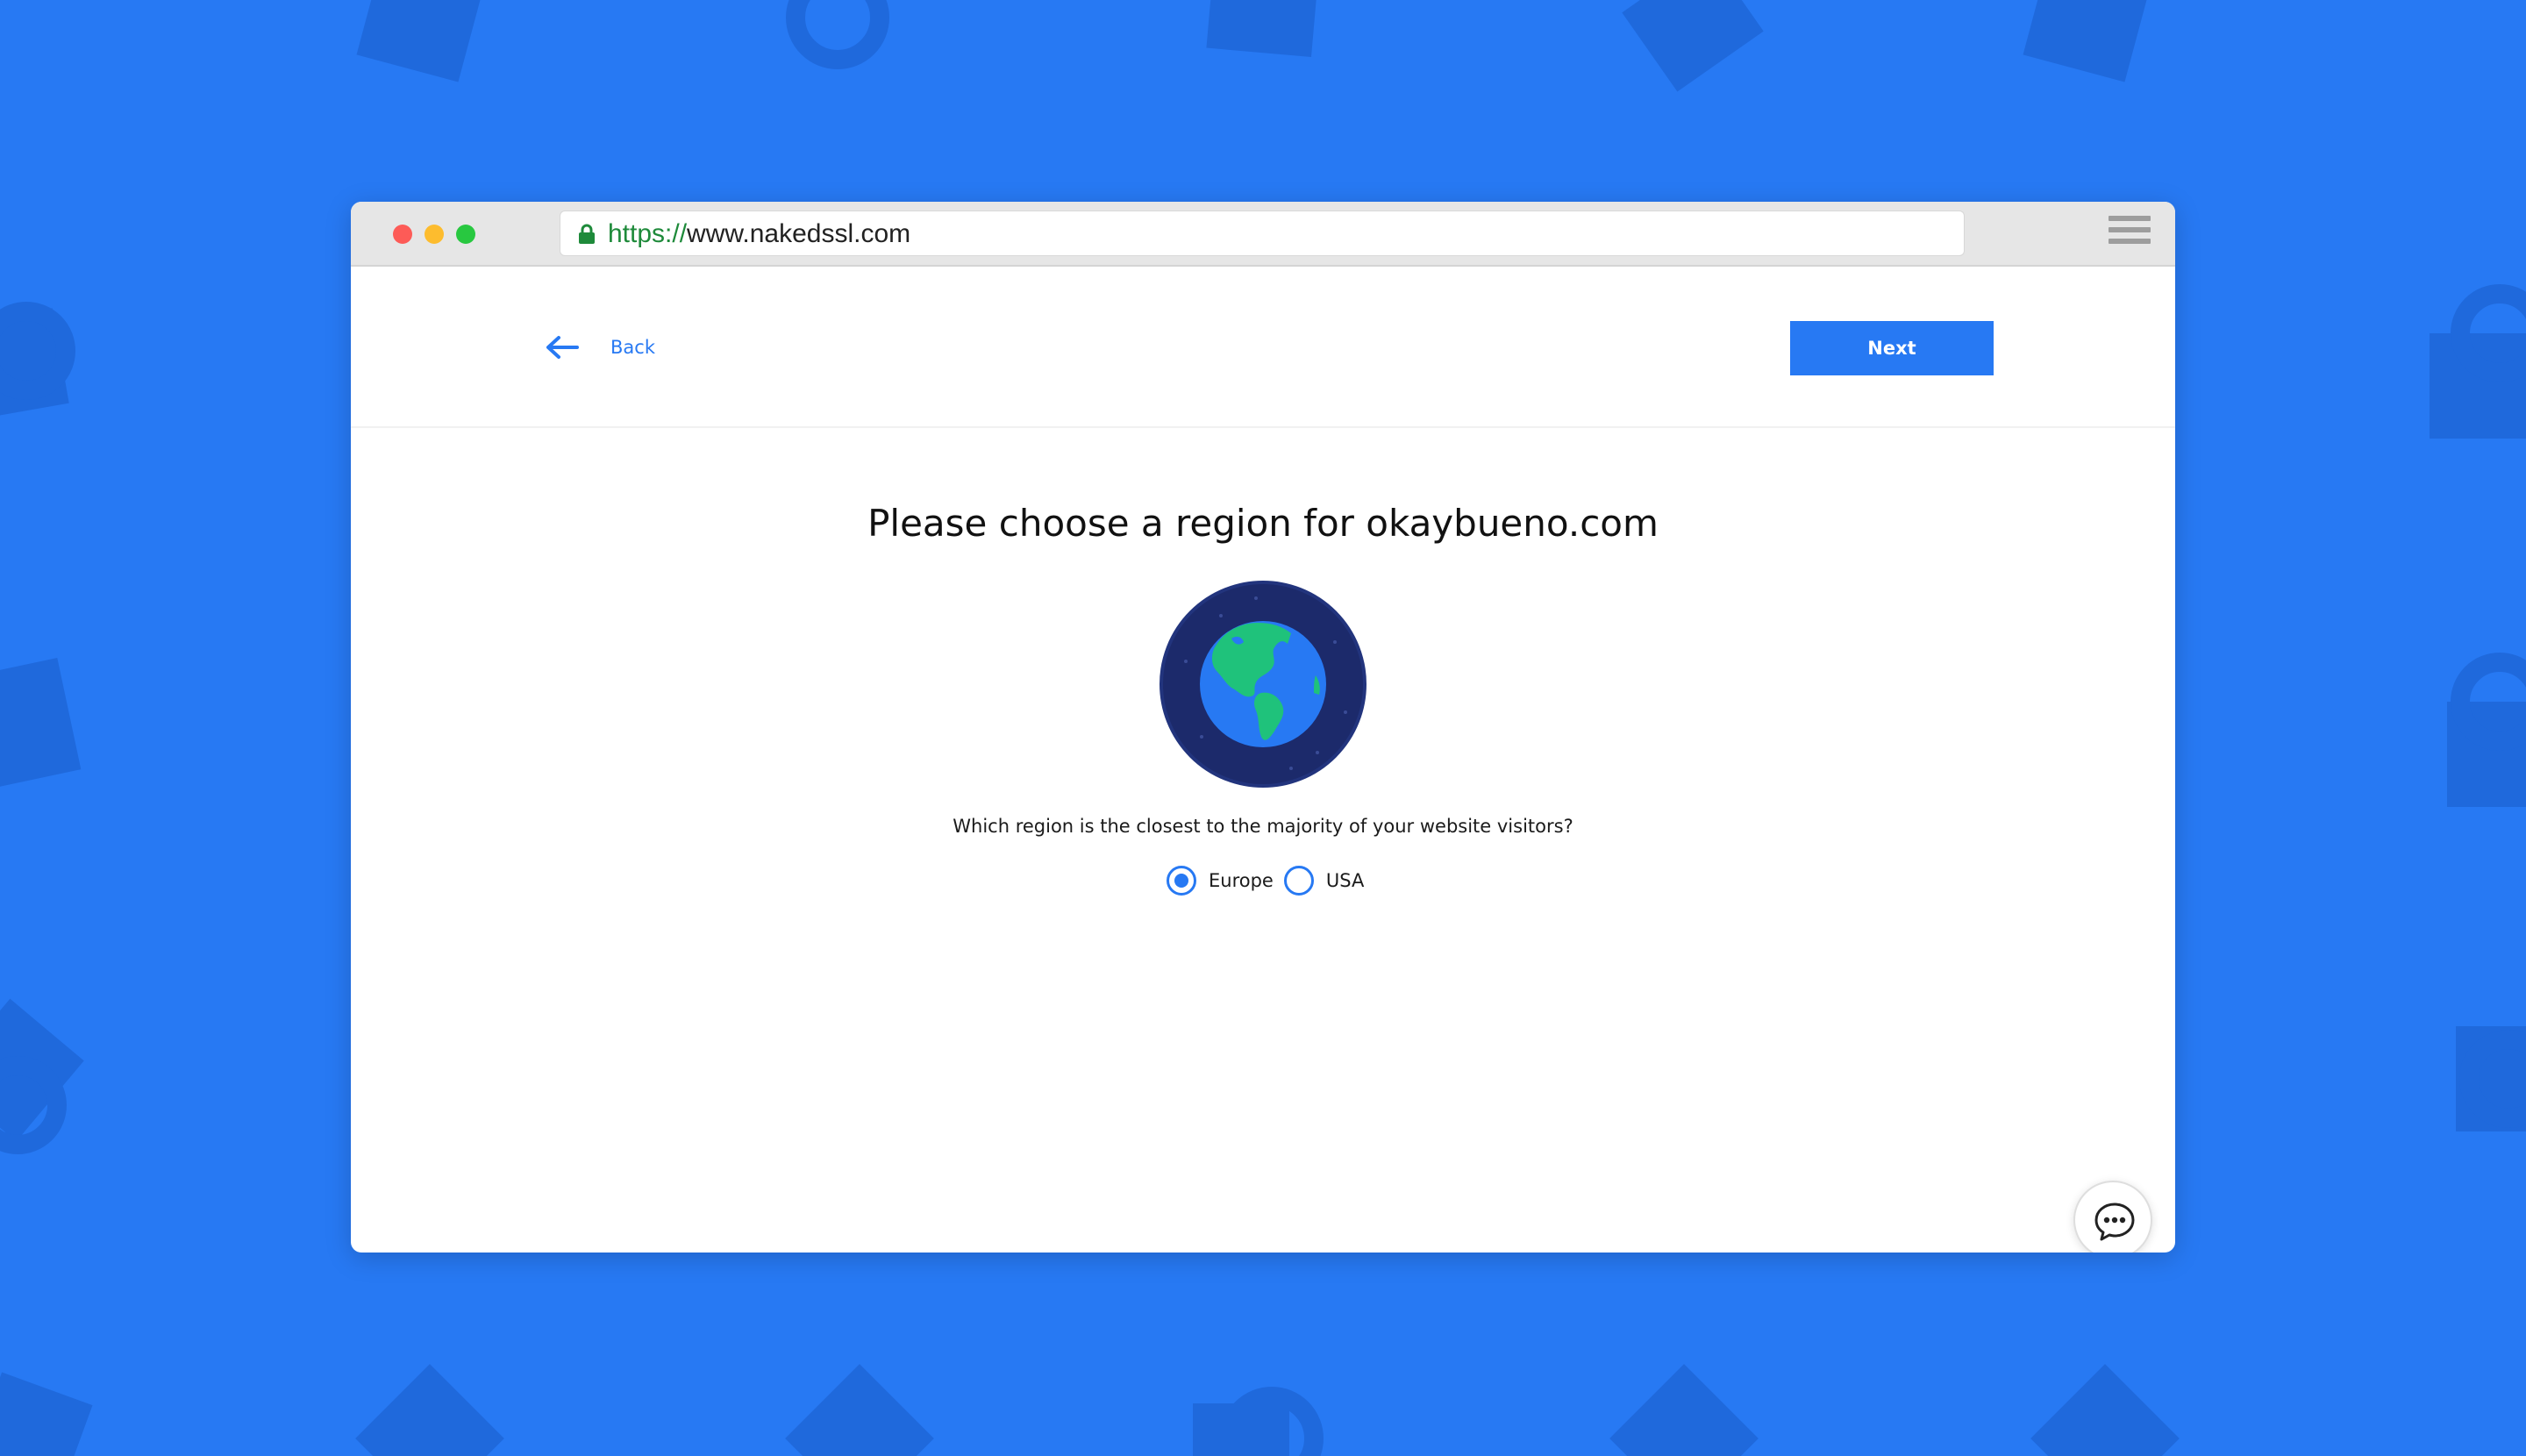 This screenshot has width=2526, height=1456. I want to click on hamburger-menu-icon, so click(2130, 233).